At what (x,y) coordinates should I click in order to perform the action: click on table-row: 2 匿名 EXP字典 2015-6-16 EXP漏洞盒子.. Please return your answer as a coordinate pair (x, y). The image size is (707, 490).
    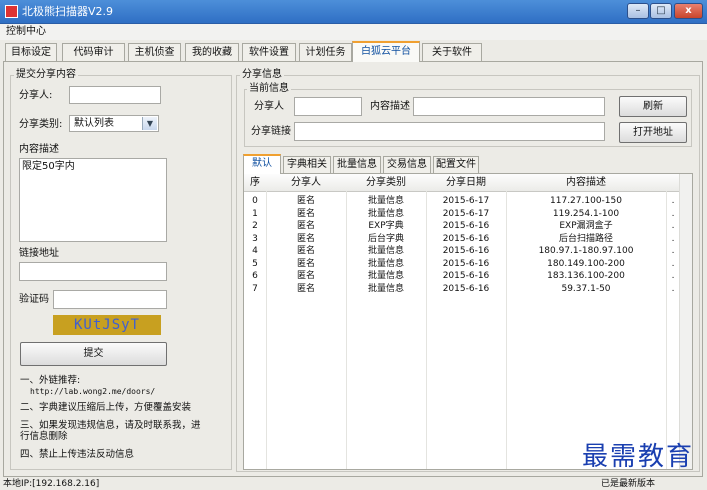
    Looking at the image, I should click on (459, 226).